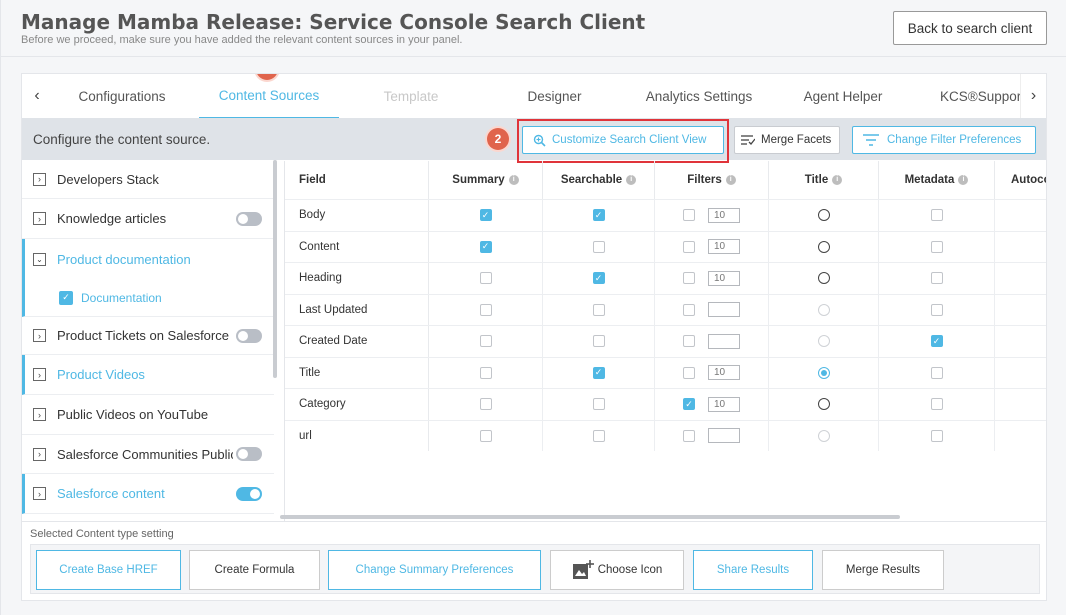  What do you see at coordinates (498, 139) in the screenshot?
I see `step-badge-2: 2` at bounding box center [498, 139].